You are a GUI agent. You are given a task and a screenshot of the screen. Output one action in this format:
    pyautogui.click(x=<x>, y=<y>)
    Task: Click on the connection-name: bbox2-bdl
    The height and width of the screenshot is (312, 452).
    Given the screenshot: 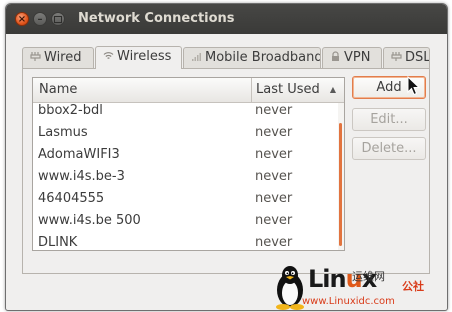 What is the action you would take?
    pyautogui.click(x=70, y=110)
    